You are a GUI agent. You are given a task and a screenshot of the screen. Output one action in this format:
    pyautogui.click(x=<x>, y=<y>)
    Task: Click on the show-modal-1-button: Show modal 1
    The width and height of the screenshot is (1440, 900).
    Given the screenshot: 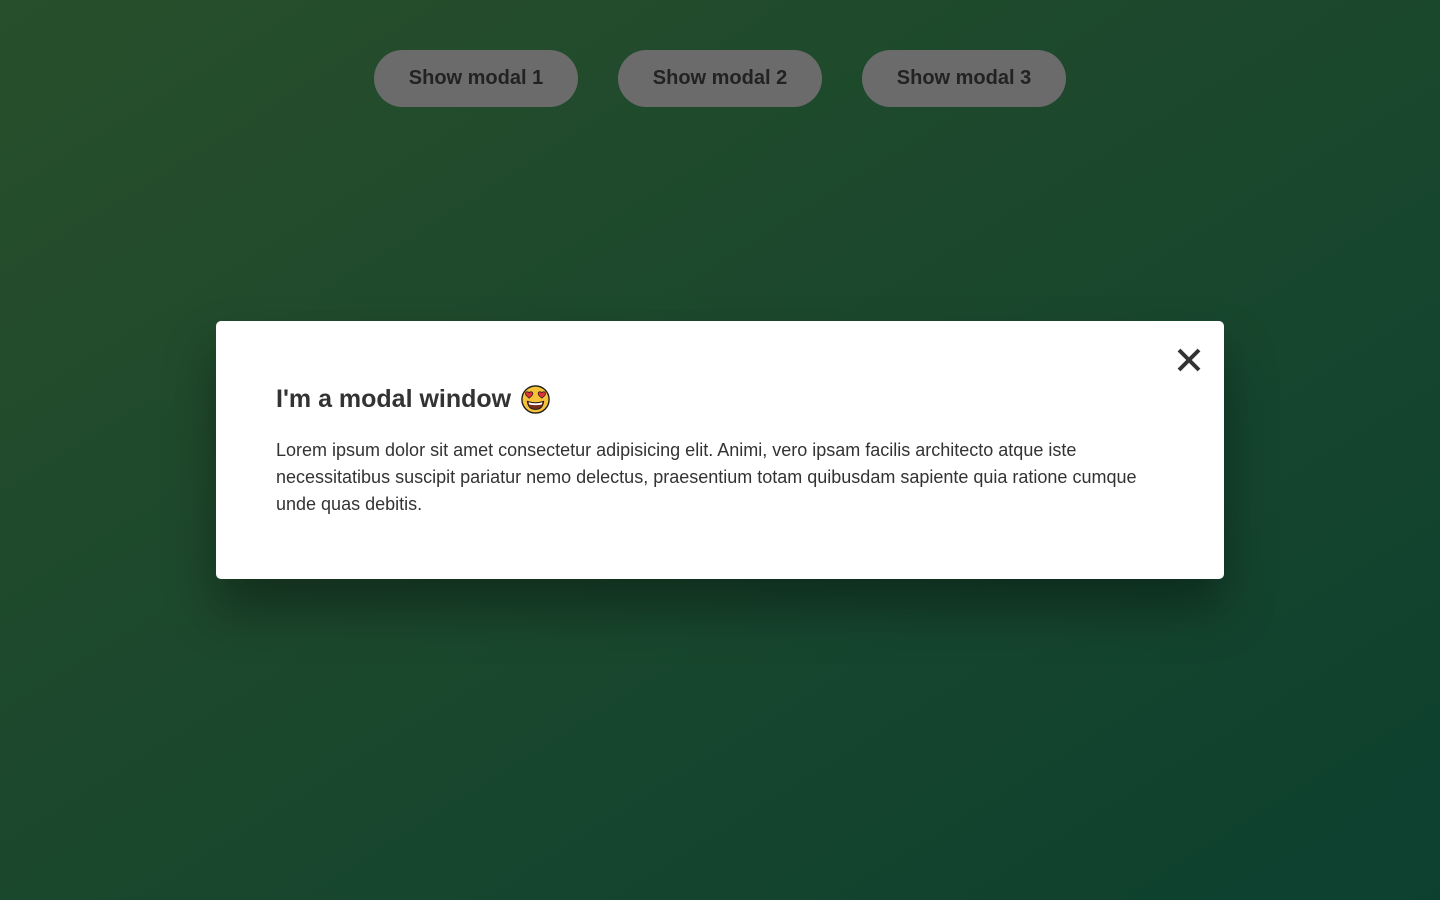 What is the action you would take?
    pyautogui.click(x=476, y=78)
    